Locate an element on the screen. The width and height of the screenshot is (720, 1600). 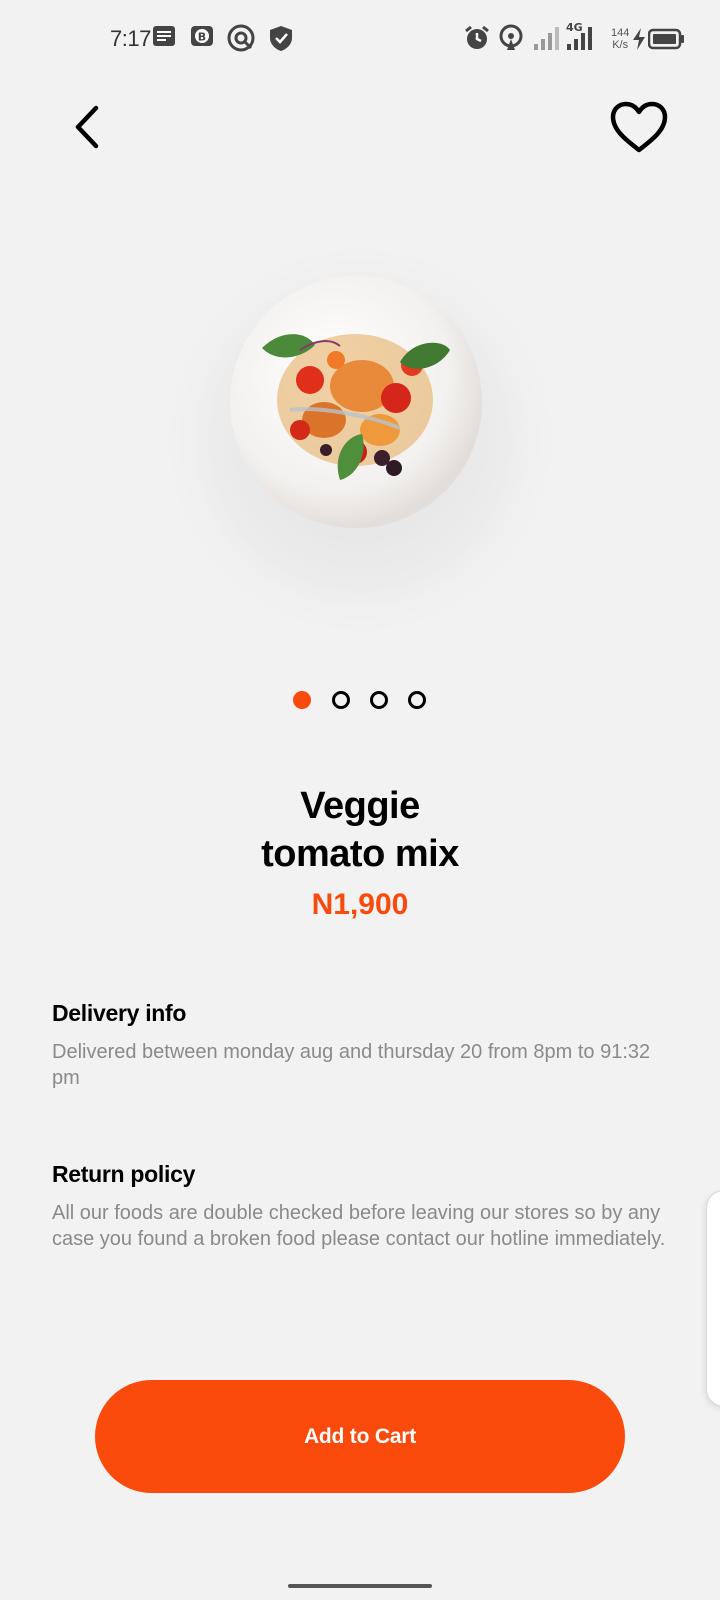
signal-4g-icon: 4G is located at coordinates (581, 39).